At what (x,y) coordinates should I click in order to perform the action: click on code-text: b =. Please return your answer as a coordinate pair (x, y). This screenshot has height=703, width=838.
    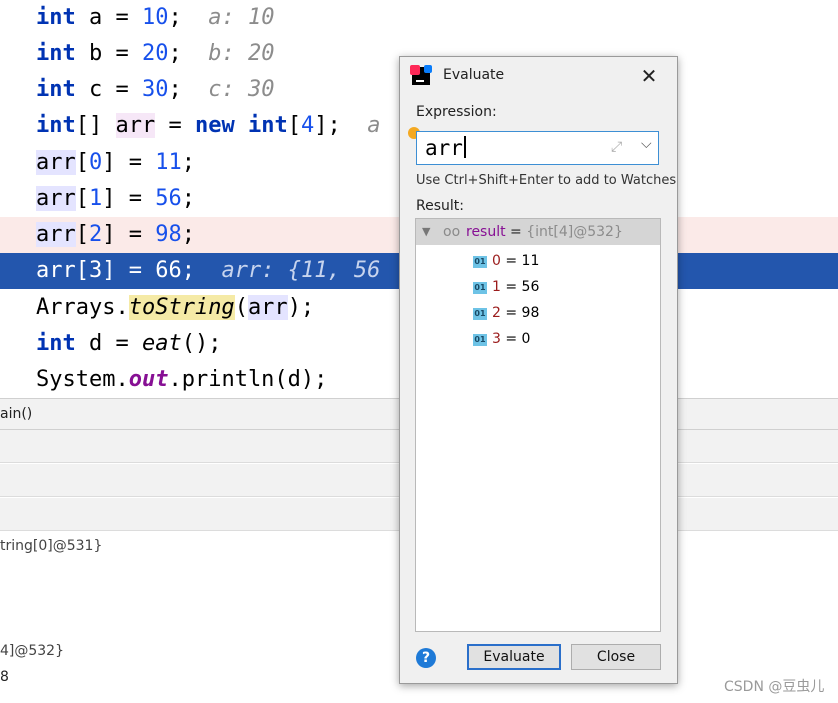
    Looking at the image, I should click on (108, 53).